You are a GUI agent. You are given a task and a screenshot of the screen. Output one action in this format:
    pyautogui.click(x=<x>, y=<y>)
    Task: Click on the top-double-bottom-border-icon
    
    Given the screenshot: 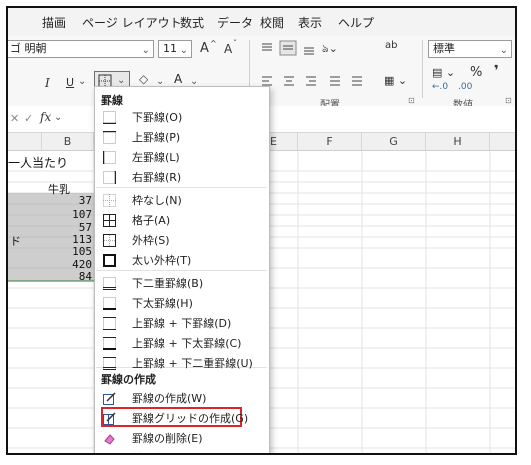 What is the action you would take?
    pyautogui.click(x=109, y=362)
    